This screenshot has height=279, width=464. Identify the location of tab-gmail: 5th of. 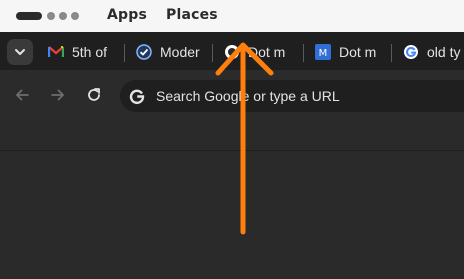
(84, 52).